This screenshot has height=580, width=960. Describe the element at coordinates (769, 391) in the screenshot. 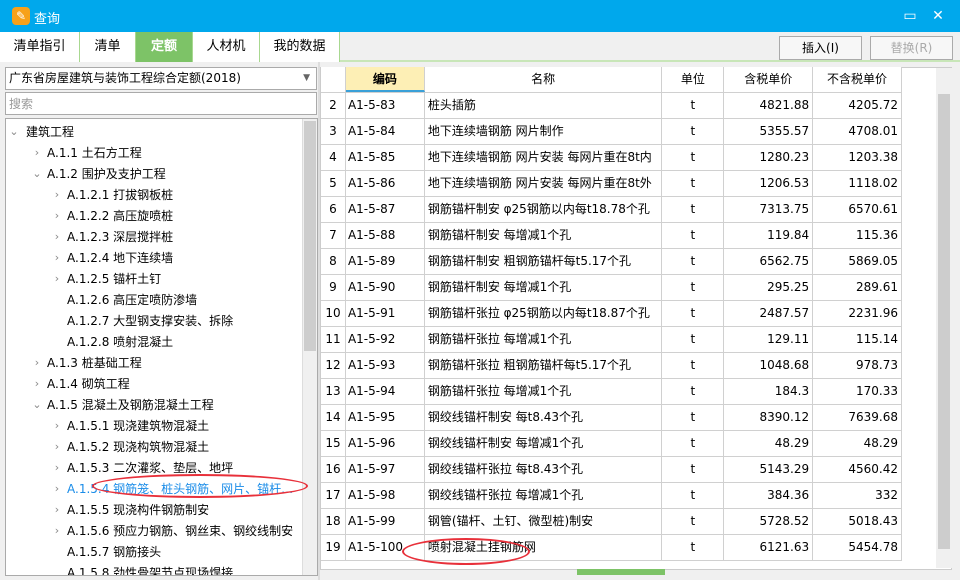

I see `cell-price-tax: 184.3` at that location.